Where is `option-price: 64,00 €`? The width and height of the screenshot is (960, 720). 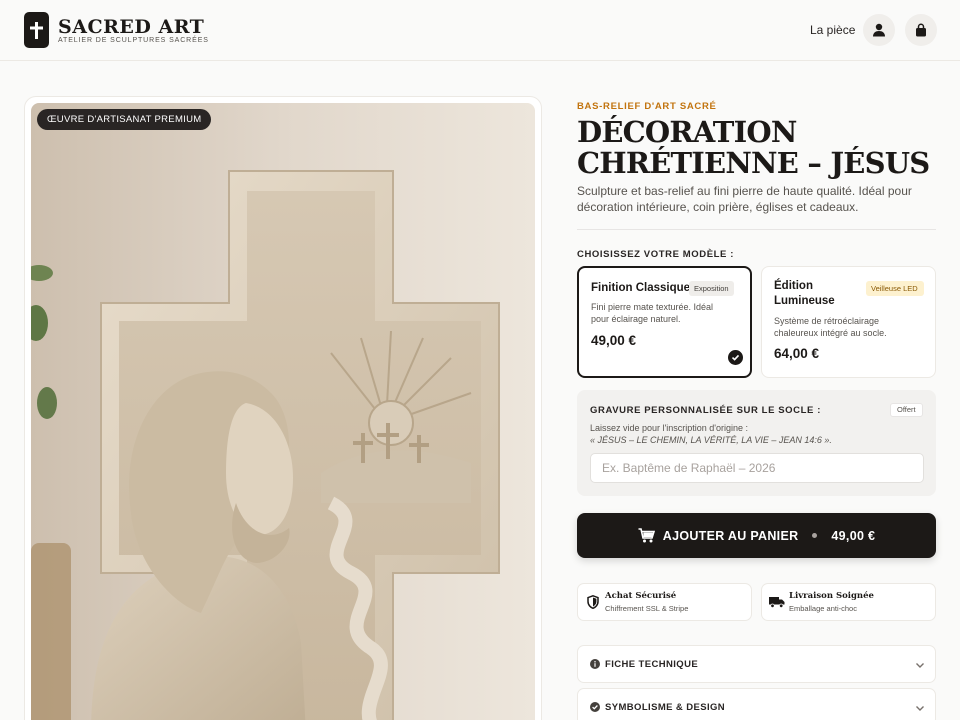 option-price: 64,00 € is located at coordinates (797, 353).